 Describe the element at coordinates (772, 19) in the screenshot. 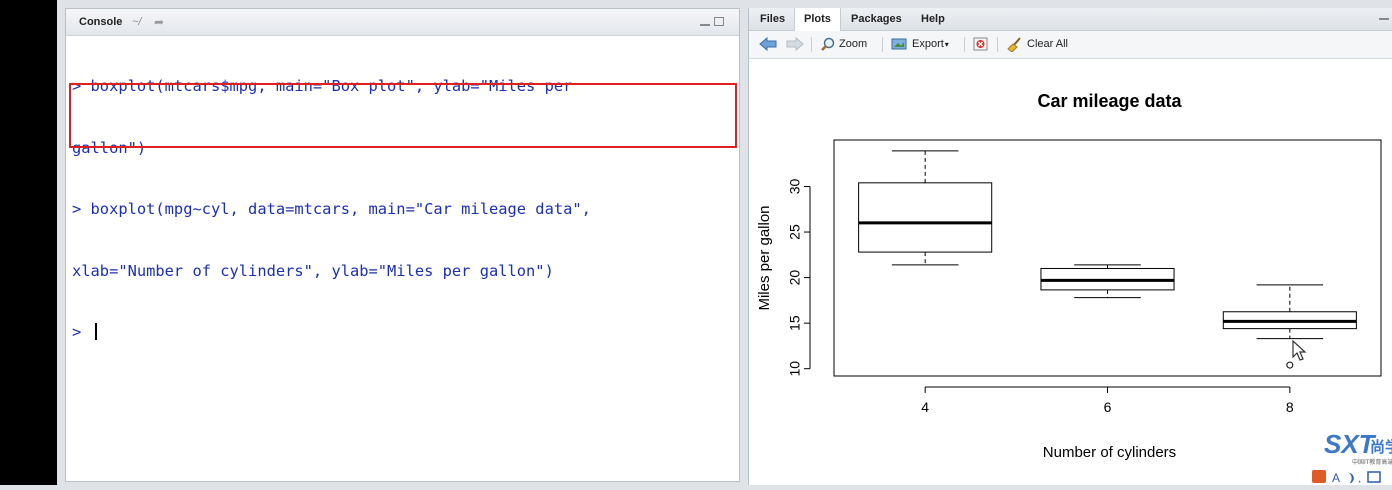

I see `tab-files: Files` at that location.